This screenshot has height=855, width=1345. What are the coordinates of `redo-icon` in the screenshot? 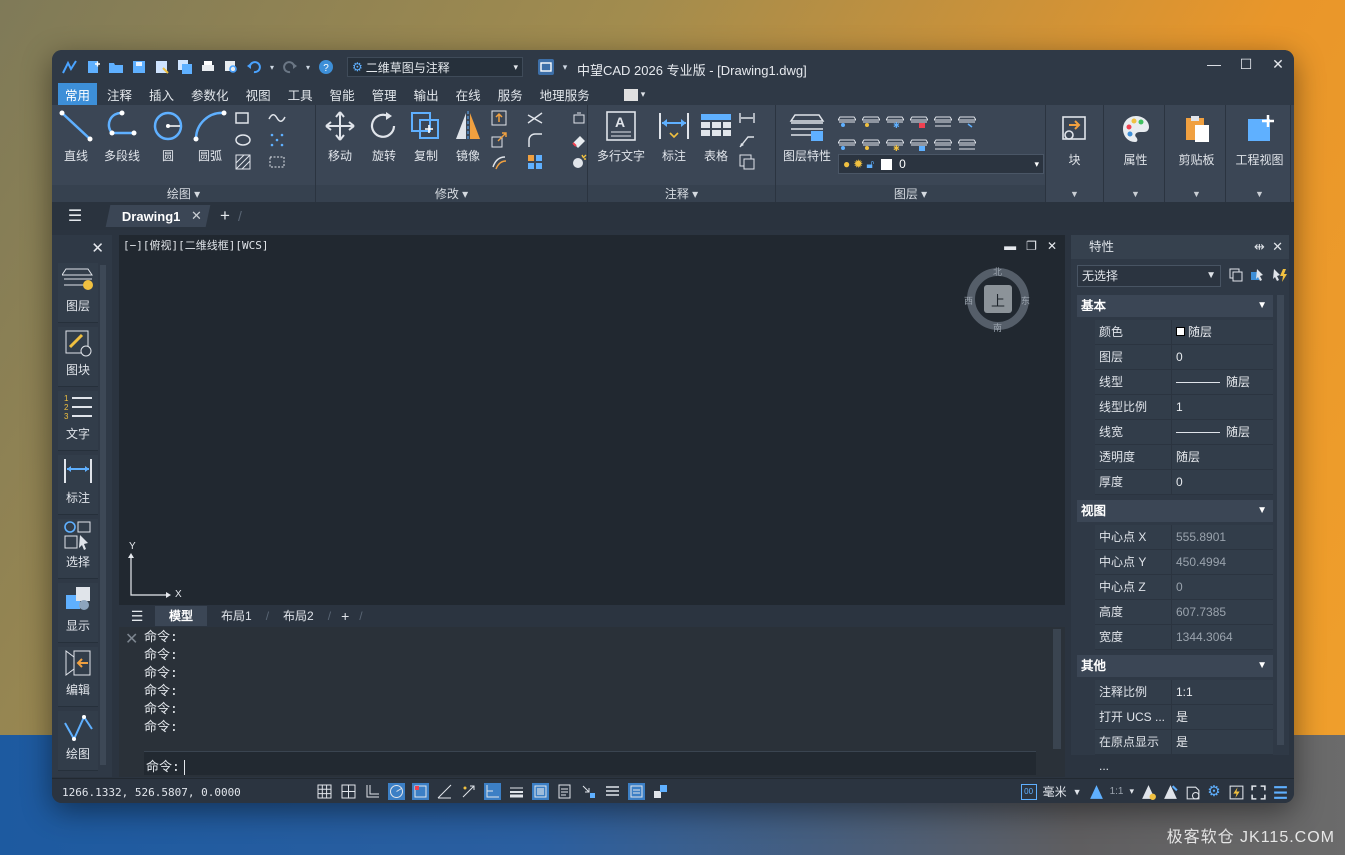 It's located at (290, 67).